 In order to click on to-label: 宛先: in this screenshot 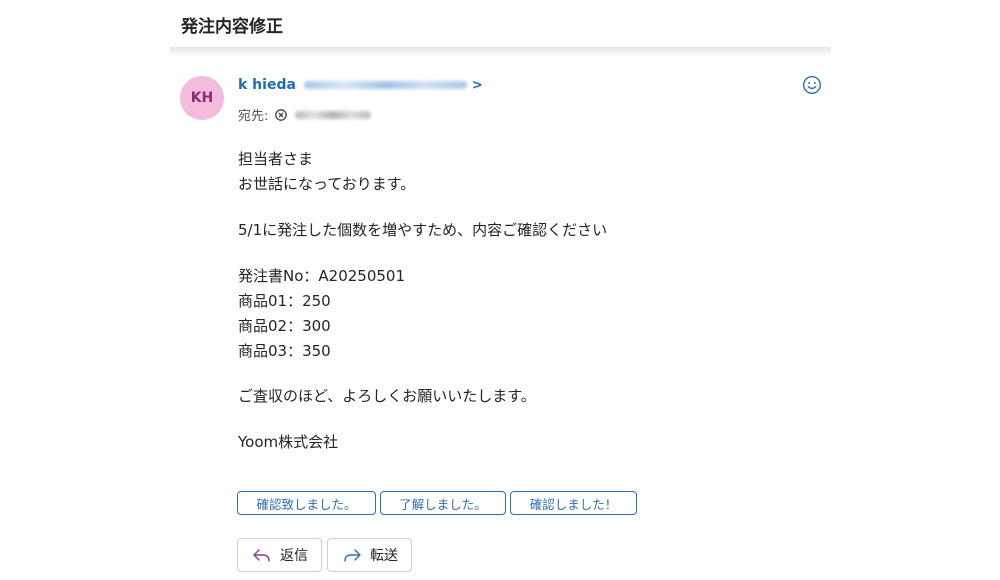, I will do `click(253, 116)`.